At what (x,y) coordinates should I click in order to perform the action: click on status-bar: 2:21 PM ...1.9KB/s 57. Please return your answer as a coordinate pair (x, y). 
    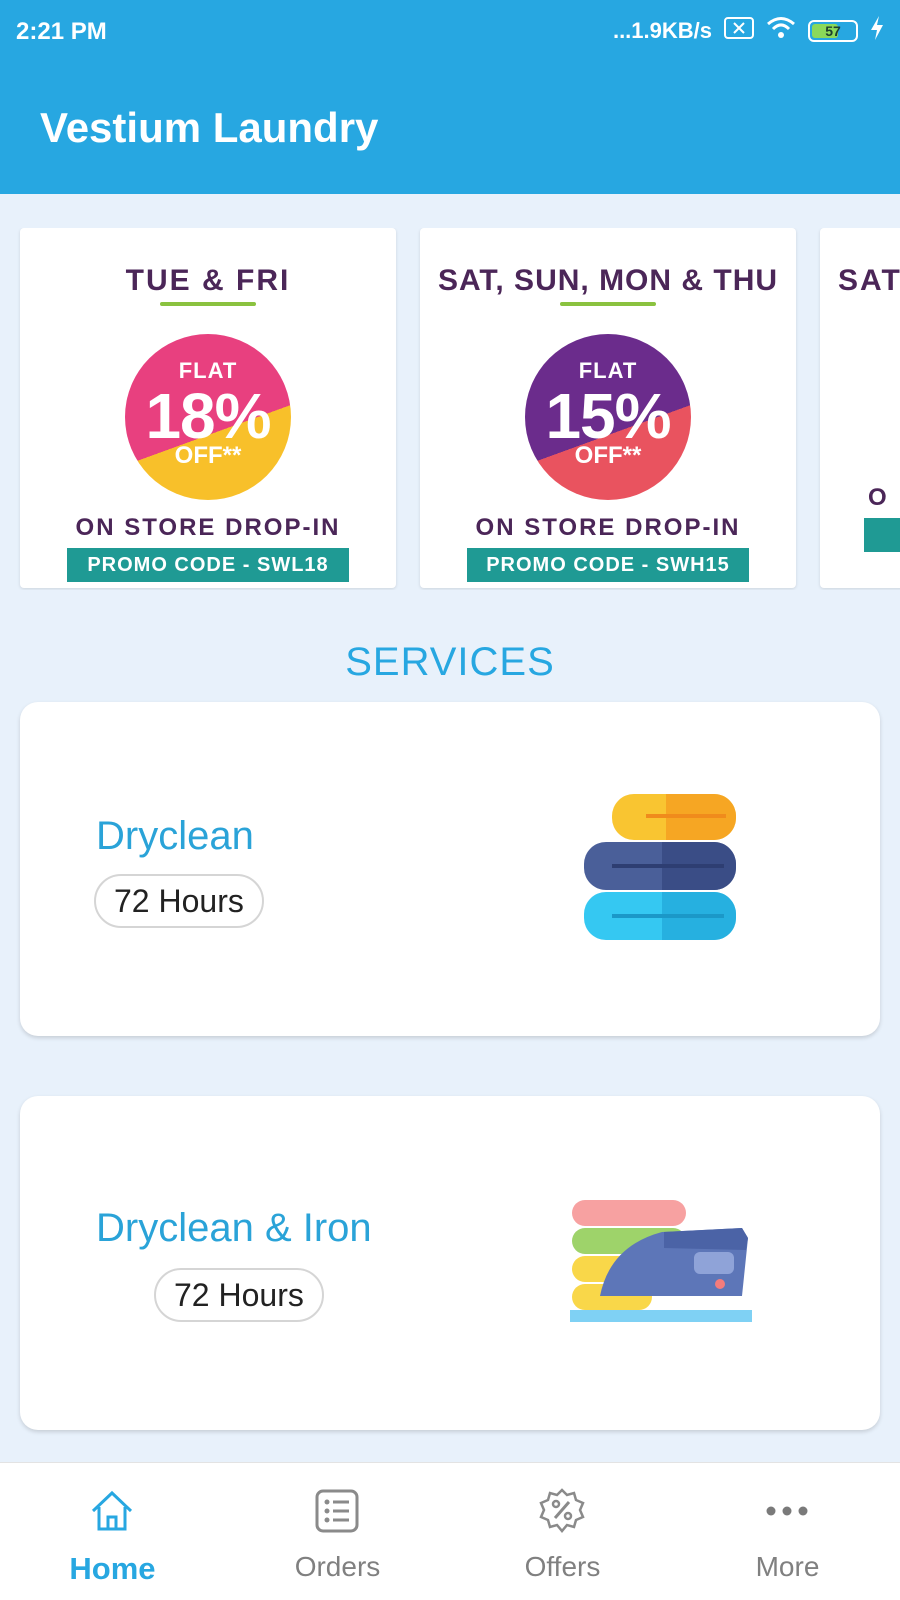
    Looking at the image, I should click on (450, 31).